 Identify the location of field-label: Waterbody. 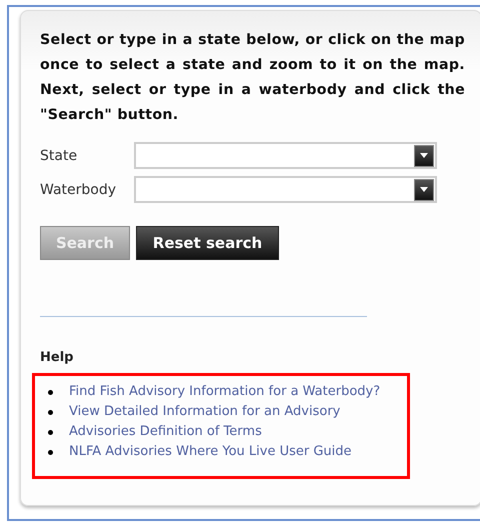
(79, 190).